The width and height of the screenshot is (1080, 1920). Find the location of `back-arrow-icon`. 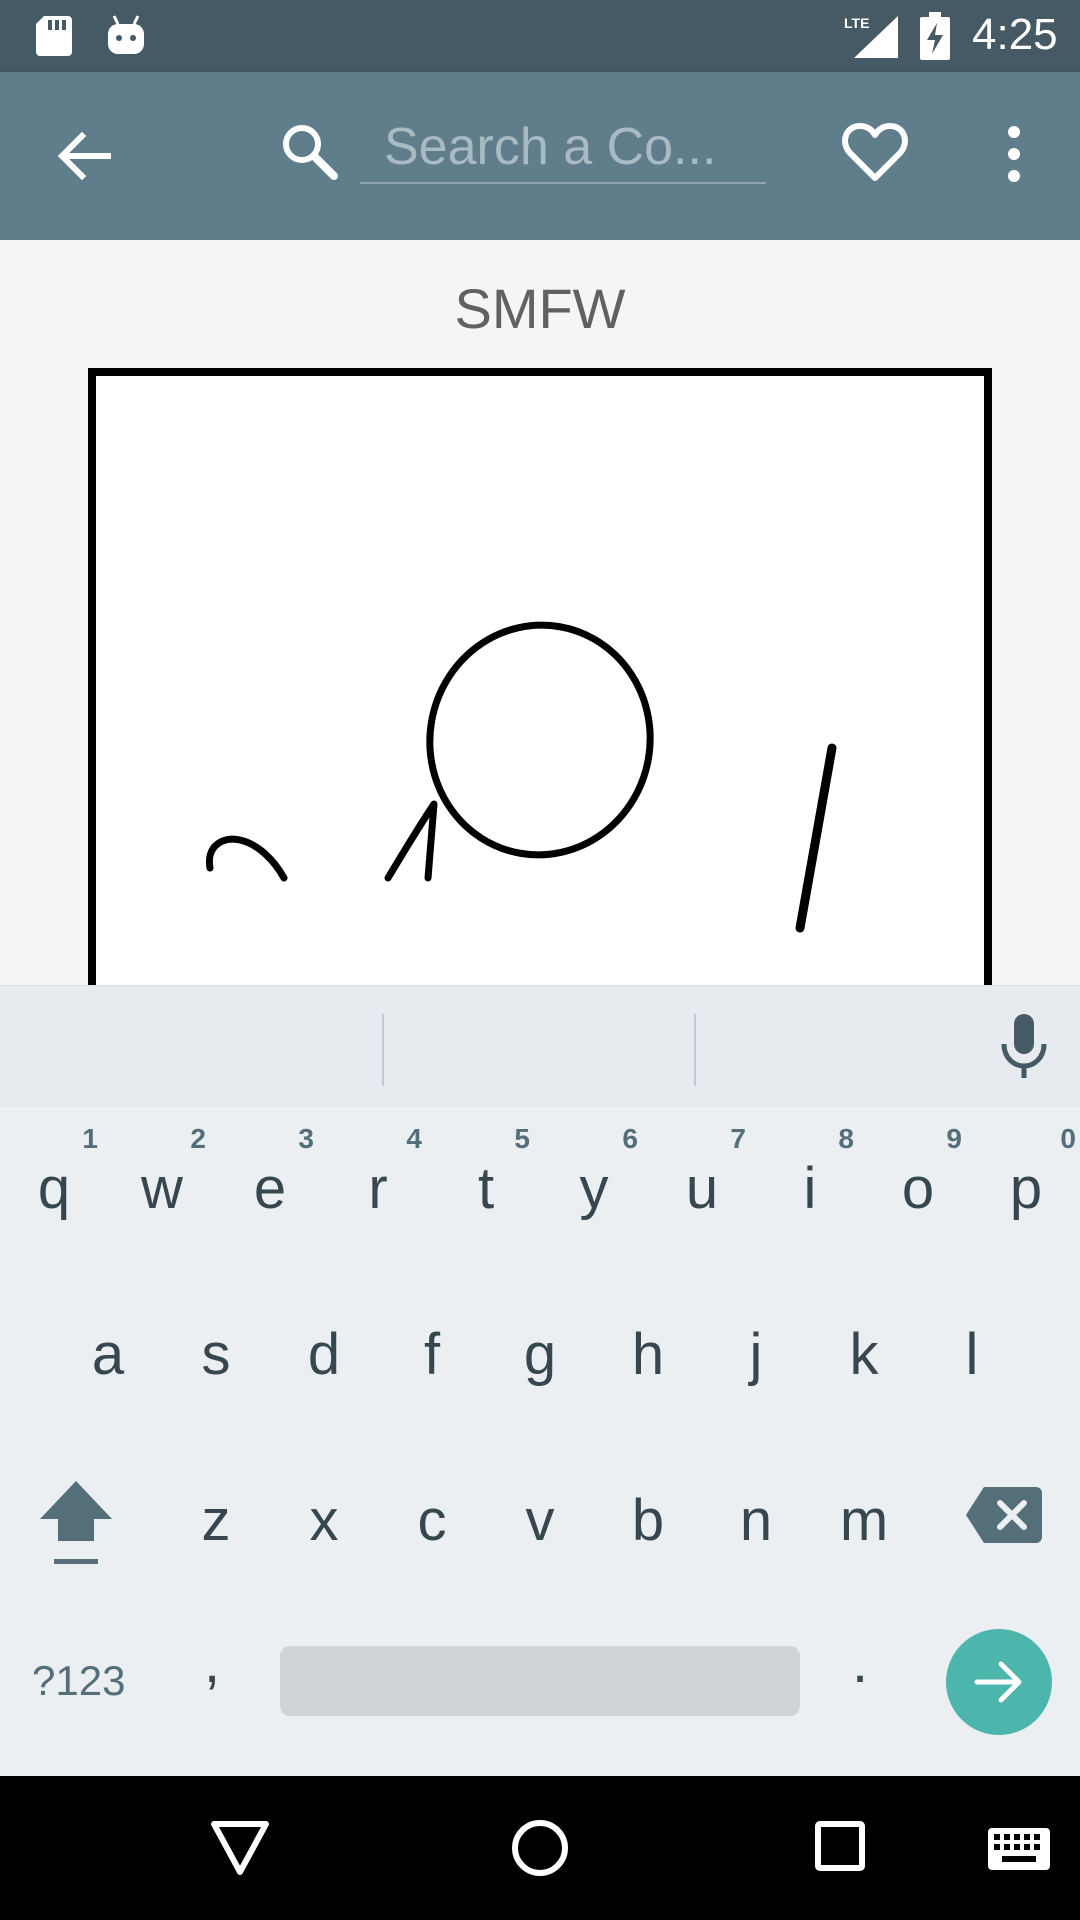

back-arrow-icon is located at coordinates (84, 156).